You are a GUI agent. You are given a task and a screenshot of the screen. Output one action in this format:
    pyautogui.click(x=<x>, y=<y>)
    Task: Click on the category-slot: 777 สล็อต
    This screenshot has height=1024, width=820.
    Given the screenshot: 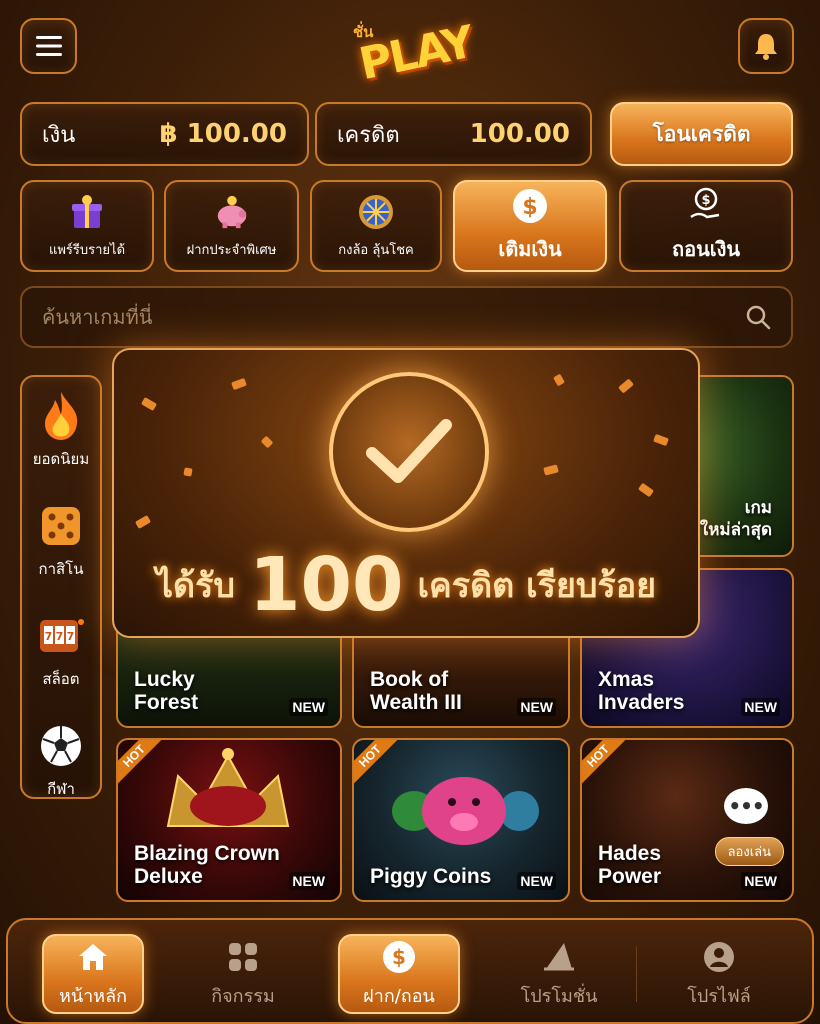 What is the action you would take?
    pyautogui.click(x=61, y=651)
    